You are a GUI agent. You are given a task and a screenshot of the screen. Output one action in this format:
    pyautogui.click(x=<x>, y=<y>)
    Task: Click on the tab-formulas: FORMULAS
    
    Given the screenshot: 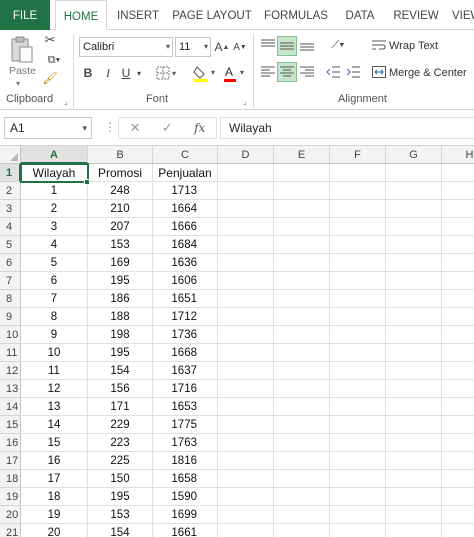 What is the action you would take?
    pyautogui.click(x=296, y=15)
    